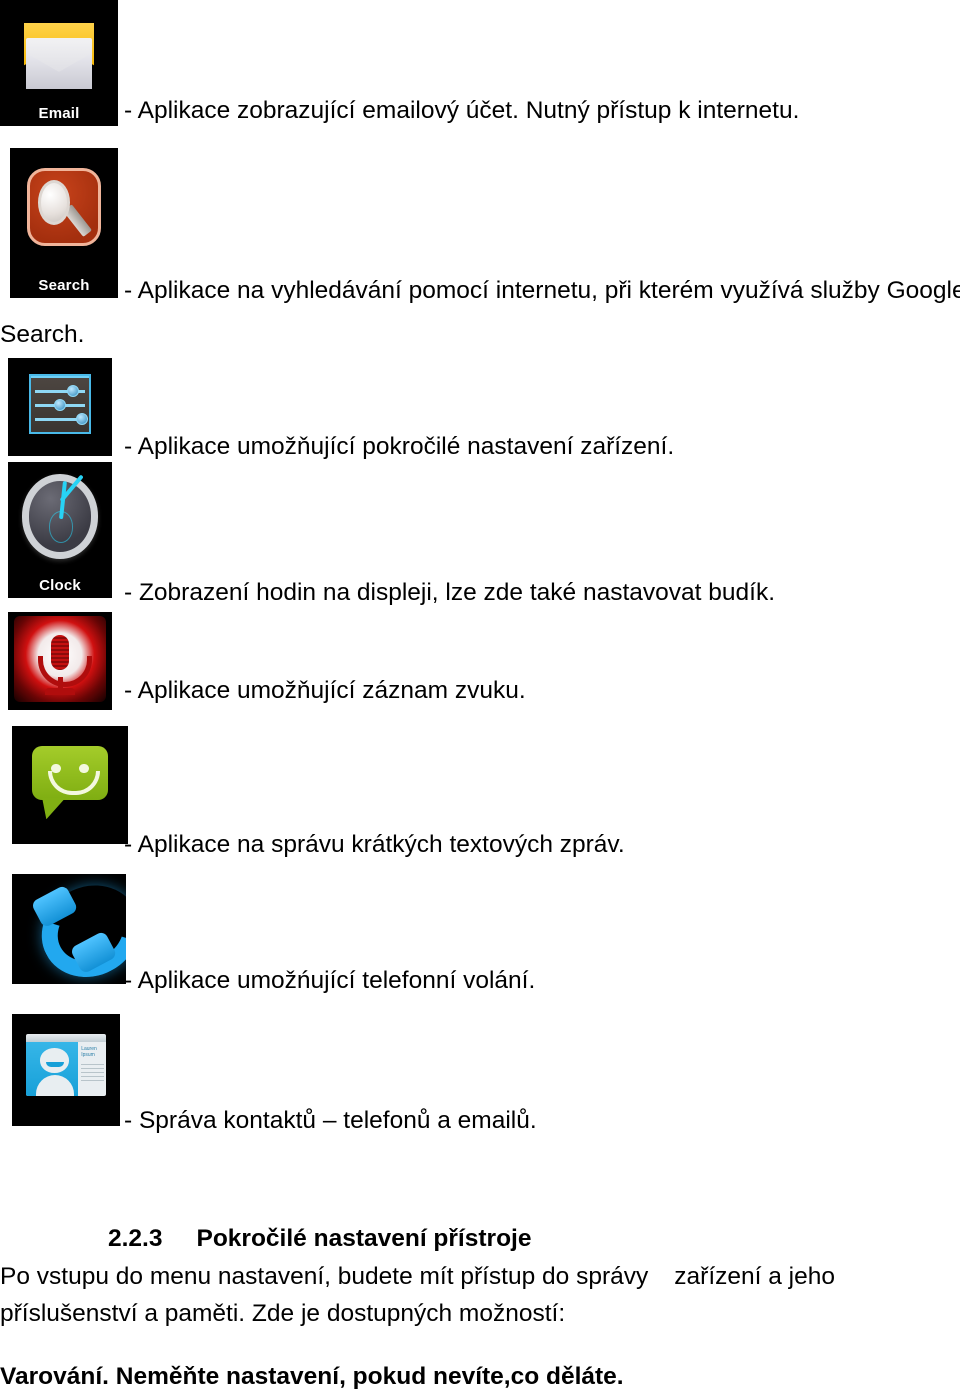  Describe the element at coordinates (60, 585) in the screenshot. I see `clock-icon-label: Clock` at that location.